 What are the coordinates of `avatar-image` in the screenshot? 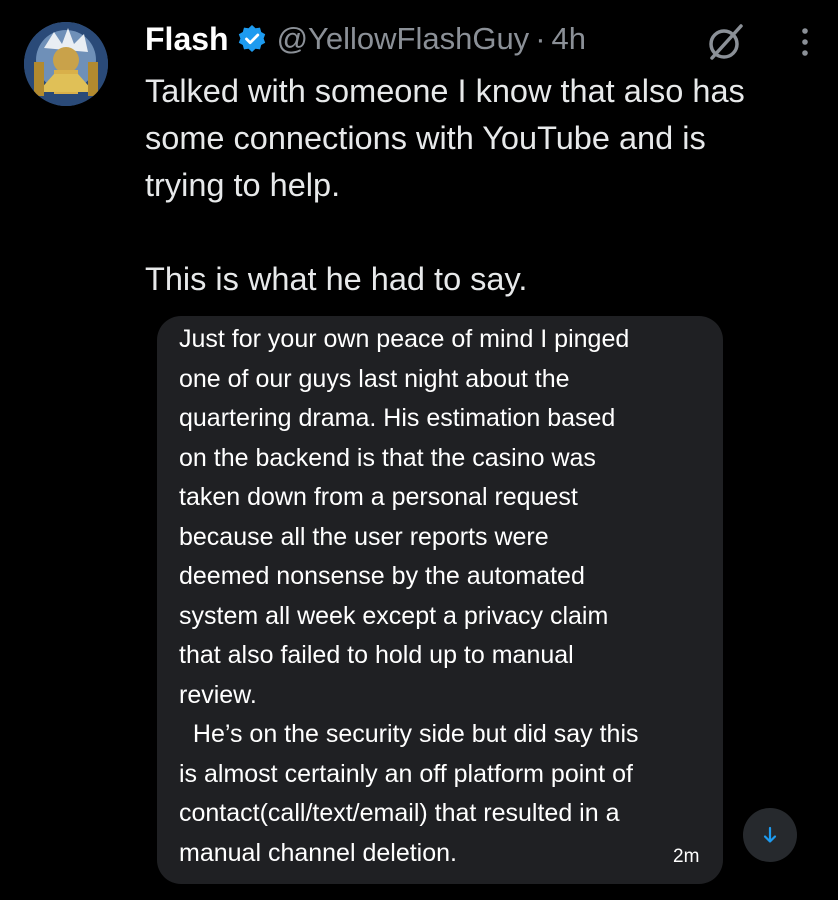 It's located at (66, 64).